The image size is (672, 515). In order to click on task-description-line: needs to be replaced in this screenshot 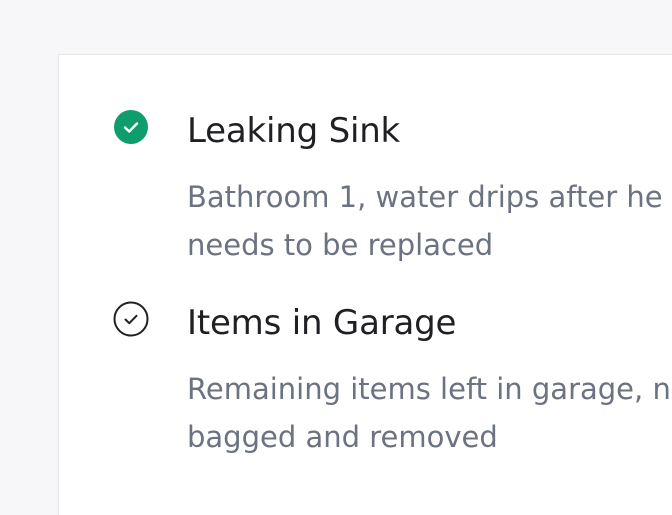, I will do `click(340, 245)`.